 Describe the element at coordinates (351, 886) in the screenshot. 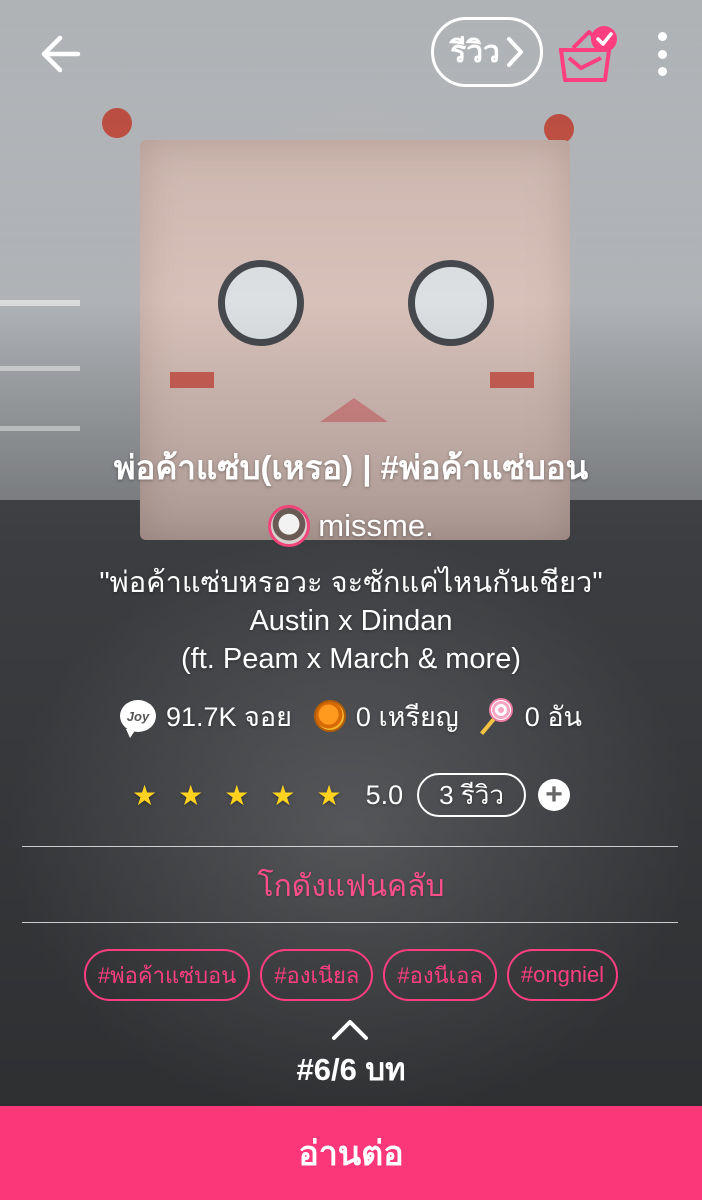

I see `fanclub-link: โกดังแฟนคลับ` at that location.